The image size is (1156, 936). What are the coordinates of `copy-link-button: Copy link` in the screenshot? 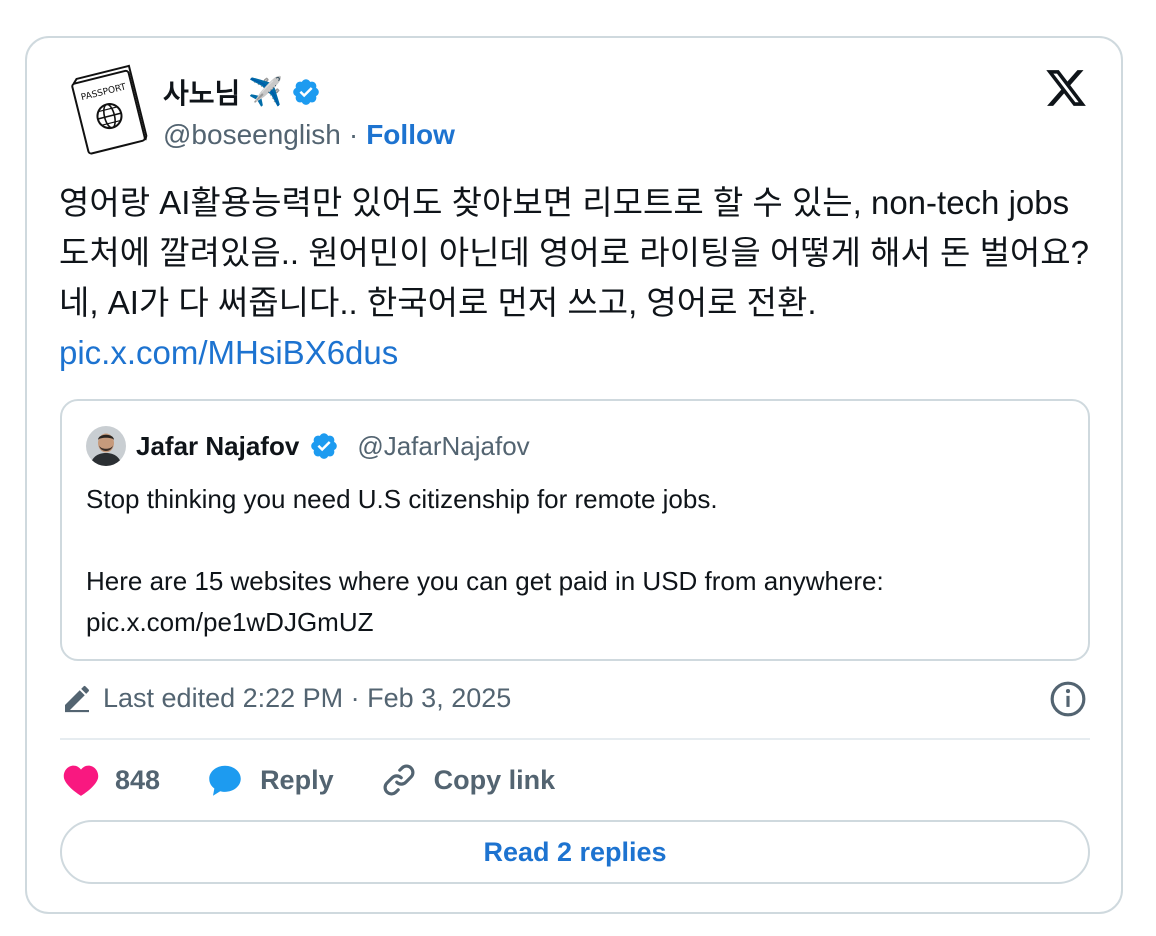 It's located at (468, 780).